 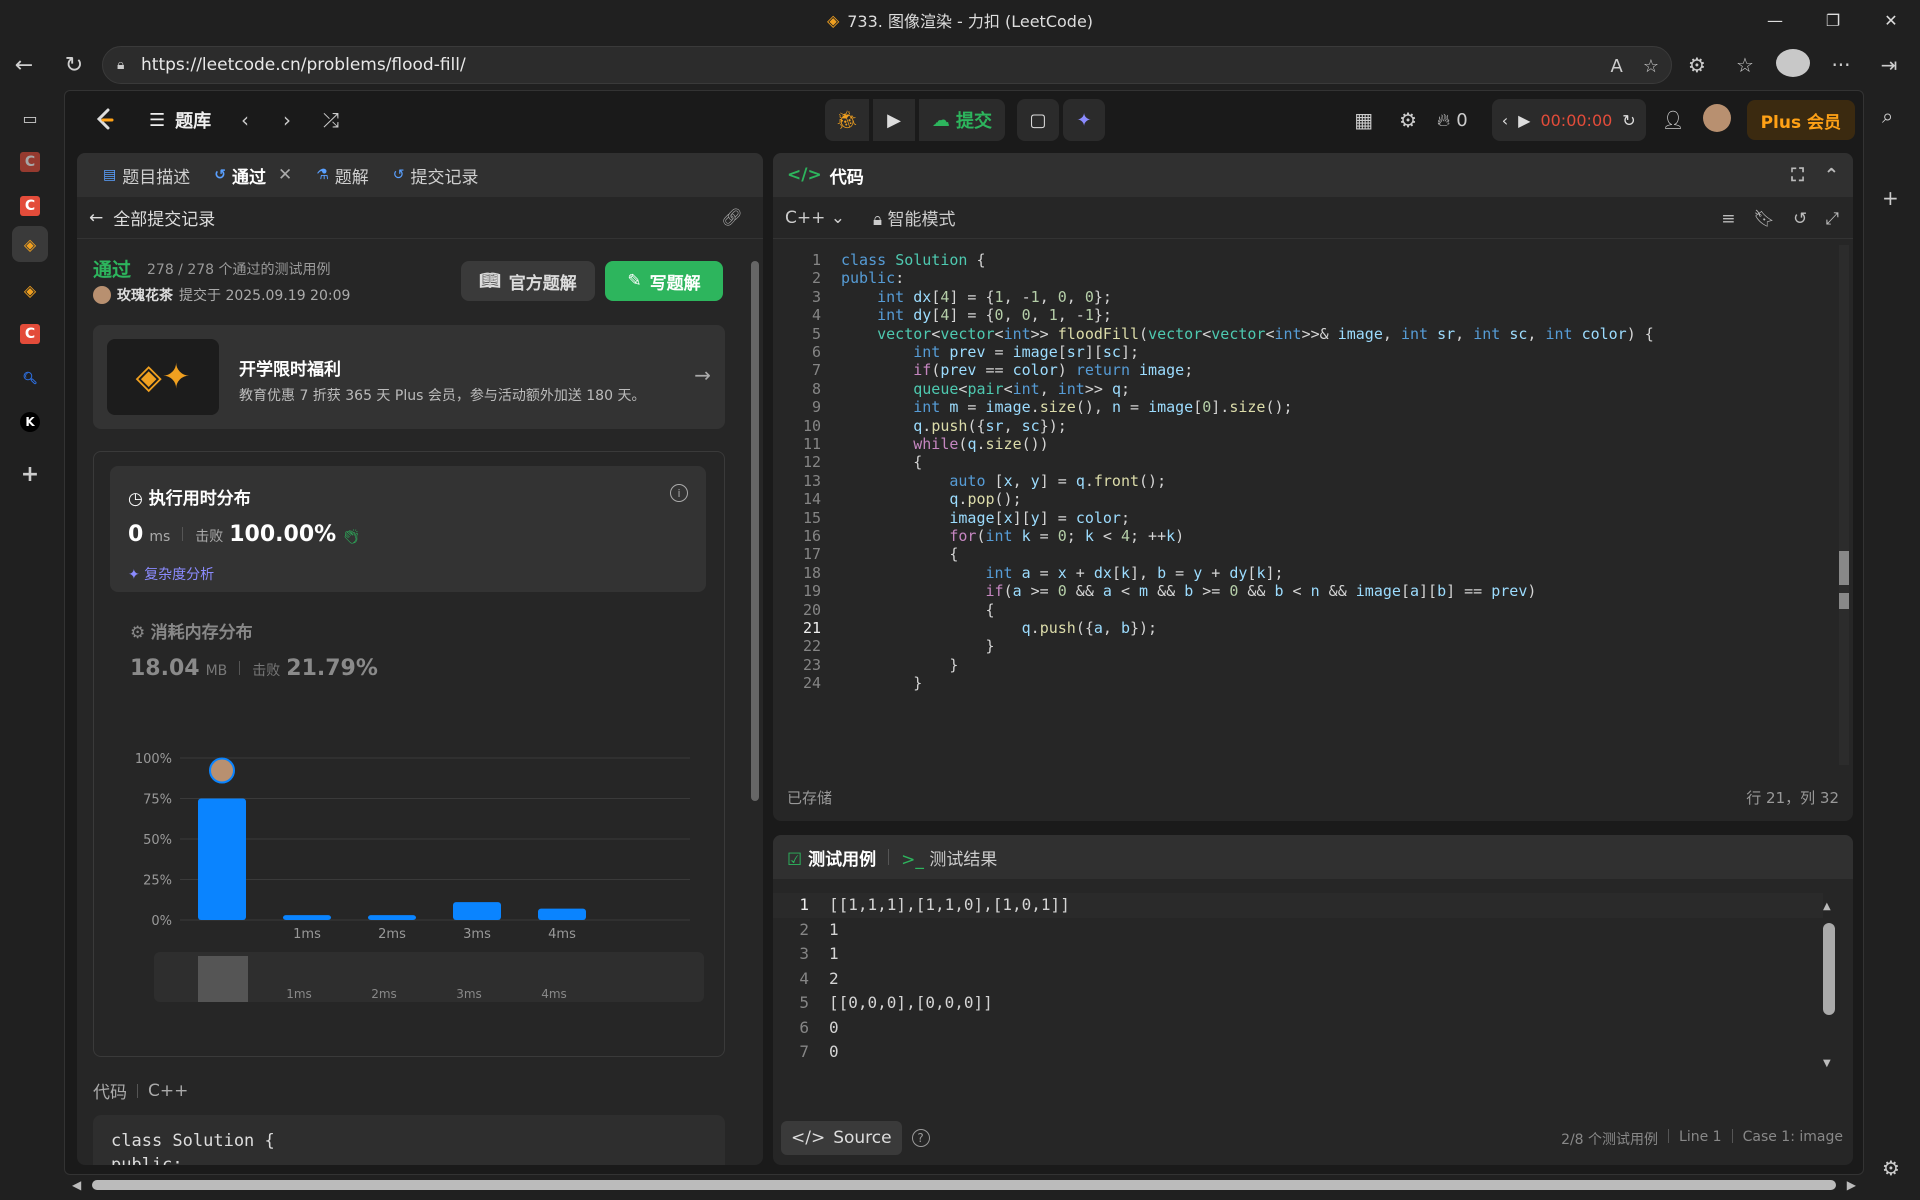 What do you see at coordinates (960, 20) in the screenshot?
I see `window-titlebar: ◈ 733. 图像渲染 - 力扣 (LeetCode) — ❐ ✕` at bounding box center [960, 20].